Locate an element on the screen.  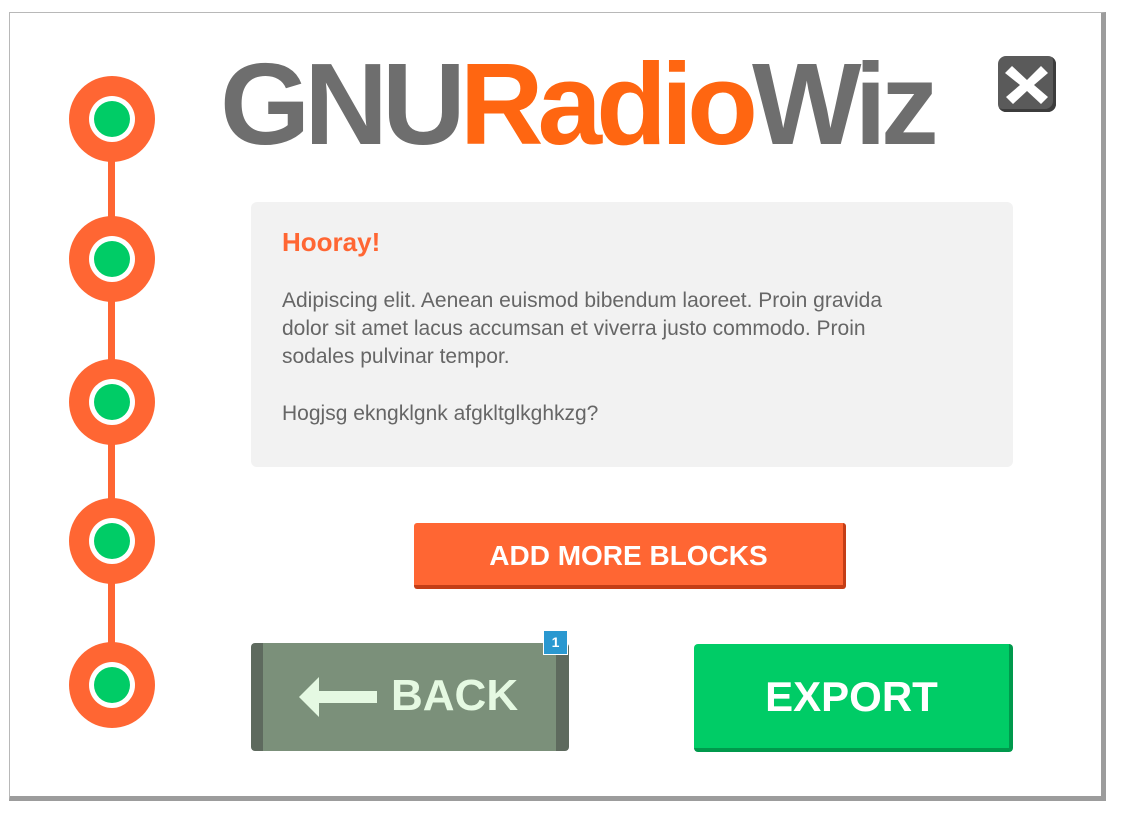
back-button: BACK is located at coordinates (410, 697).